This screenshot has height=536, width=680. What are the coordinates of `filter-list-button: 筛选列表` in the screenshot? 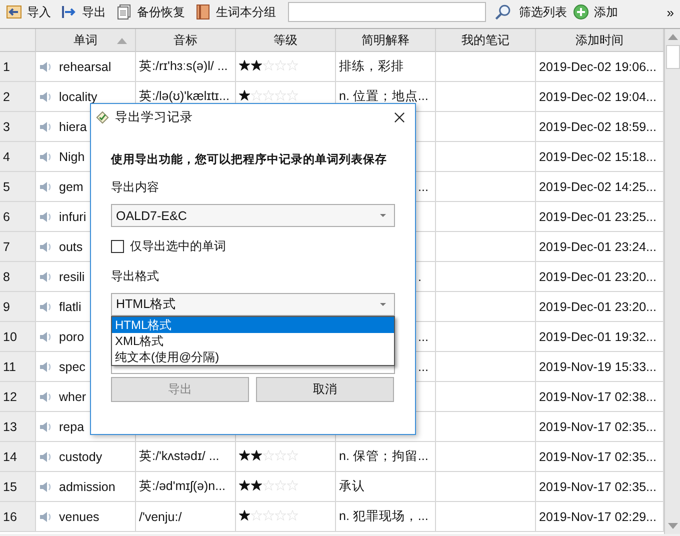 It's located at (543, 12).